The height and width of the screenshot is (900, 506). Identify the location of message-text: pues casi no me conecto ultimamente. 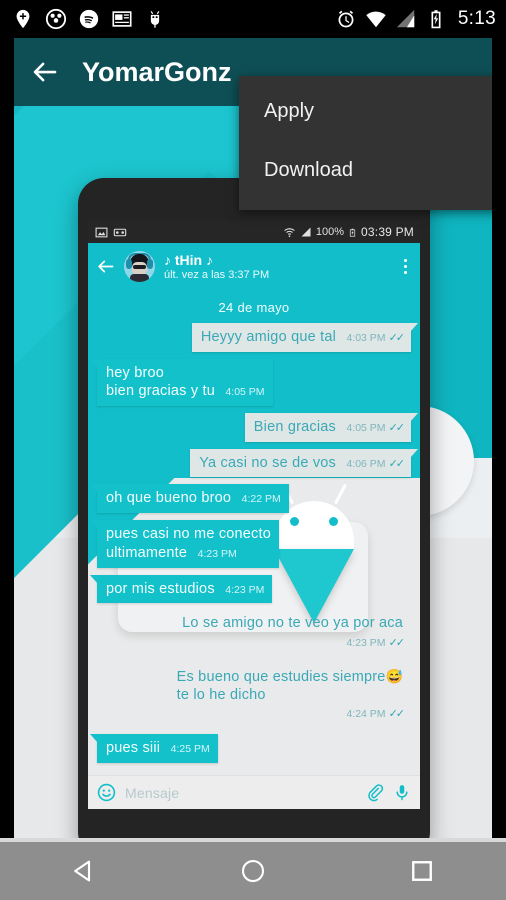
(188, 543).